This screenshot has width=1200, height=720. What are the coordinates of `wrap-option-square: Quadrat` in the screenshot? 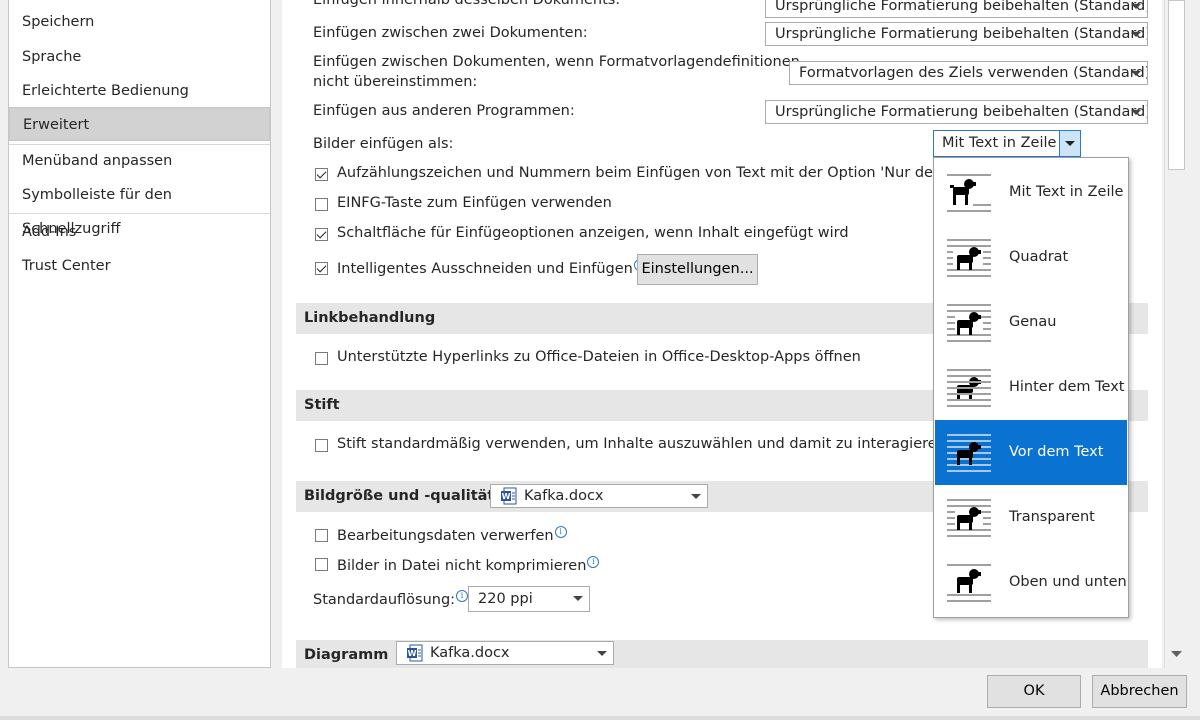 It's located at (1031, 257).